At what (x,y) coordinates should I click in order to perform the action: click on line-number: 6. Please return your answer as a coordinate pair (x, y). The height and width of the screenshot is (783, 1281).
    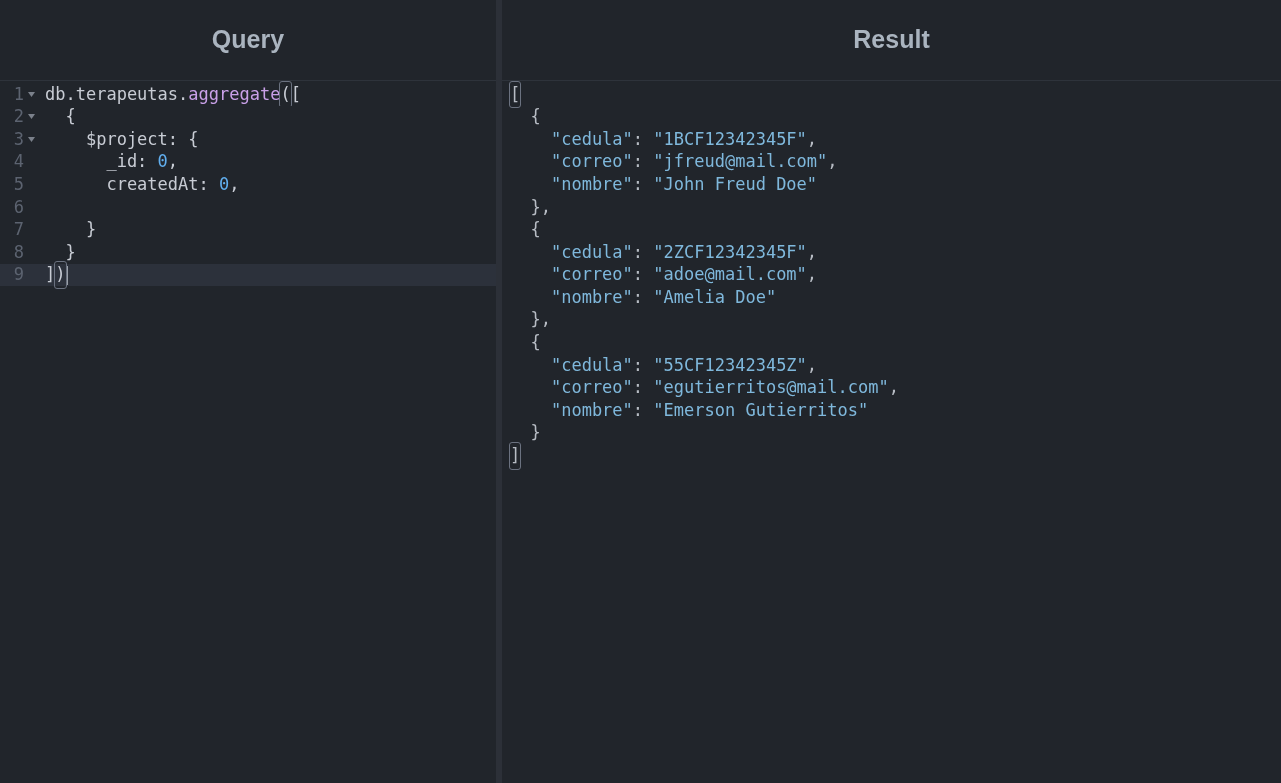
    Looking at the image, I should click on (18, 207).